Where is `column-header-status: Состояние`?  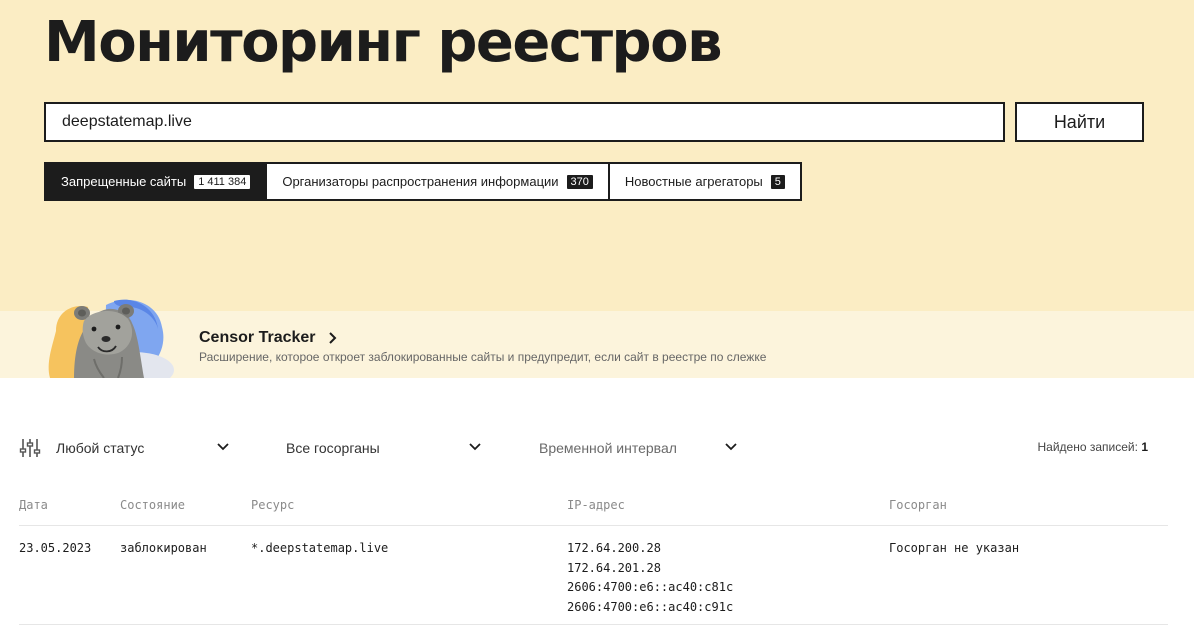 column-header-status: Состояние is located at coordinates (152, 505).